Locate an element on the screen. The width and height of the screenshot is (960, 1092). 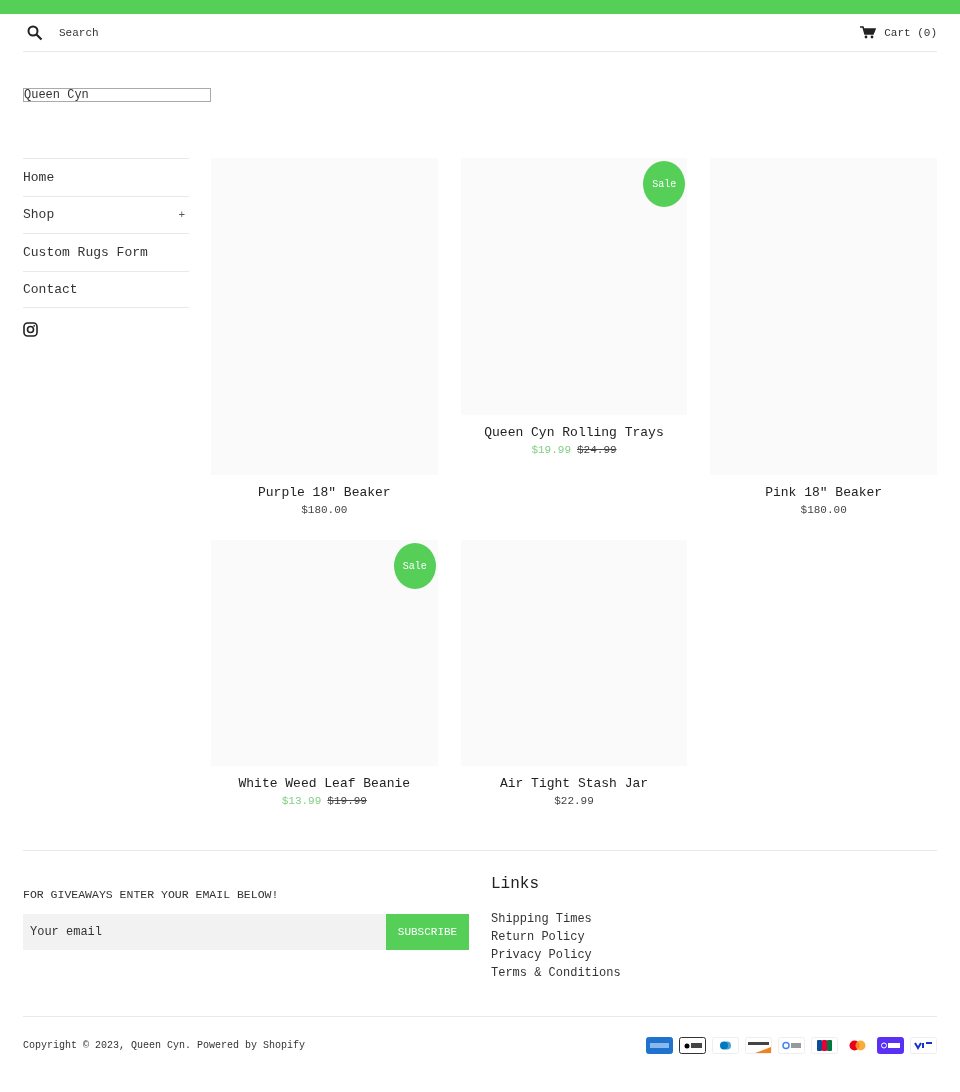
footer-link: Shipping Times is located at coordinates (714, 919).